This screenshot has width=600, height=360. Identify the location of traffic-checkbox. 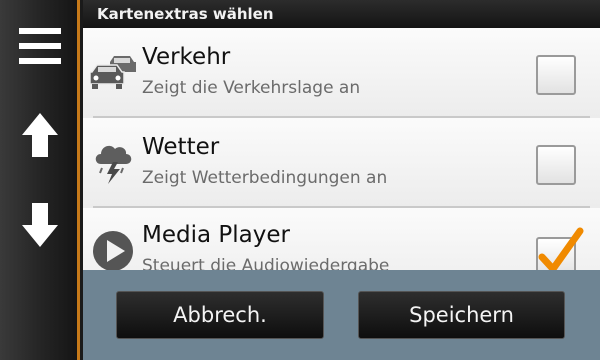
(556, 75).